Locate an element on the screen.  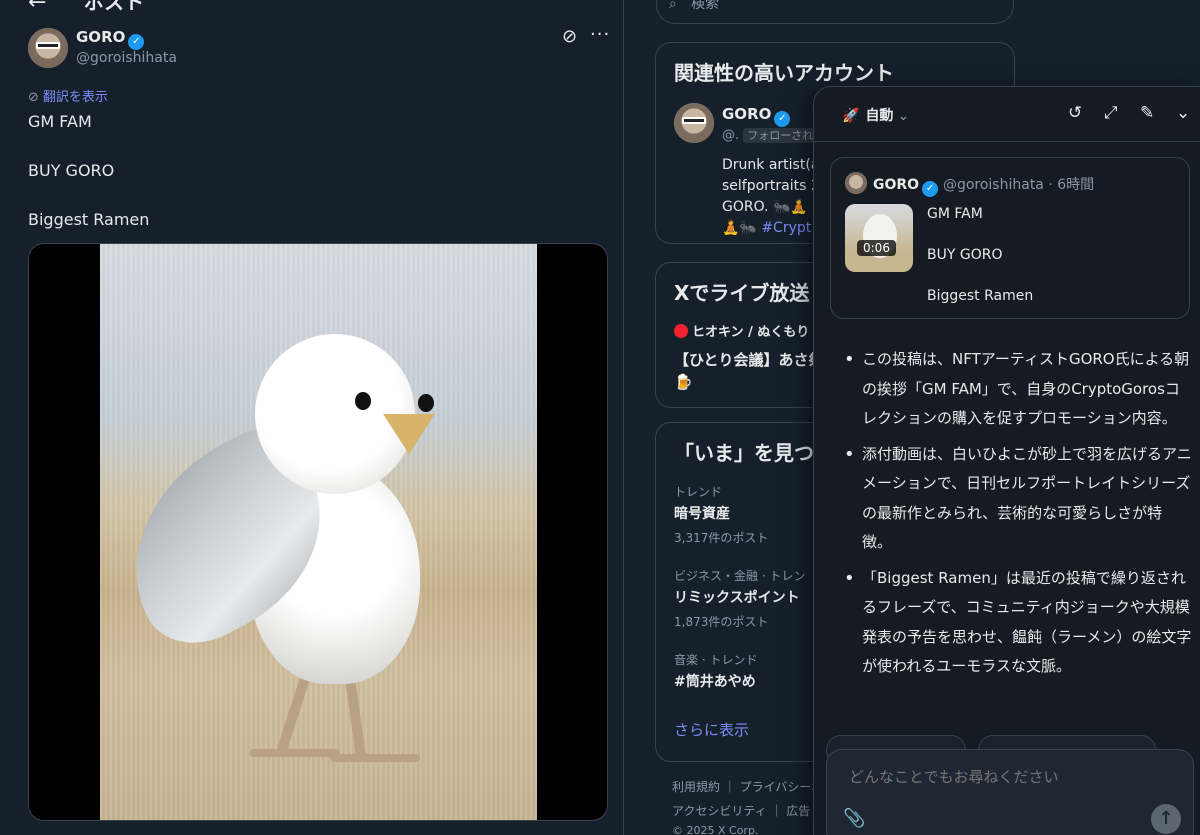
grok-mode-label: 自動 is located at coordinates (879, 116).